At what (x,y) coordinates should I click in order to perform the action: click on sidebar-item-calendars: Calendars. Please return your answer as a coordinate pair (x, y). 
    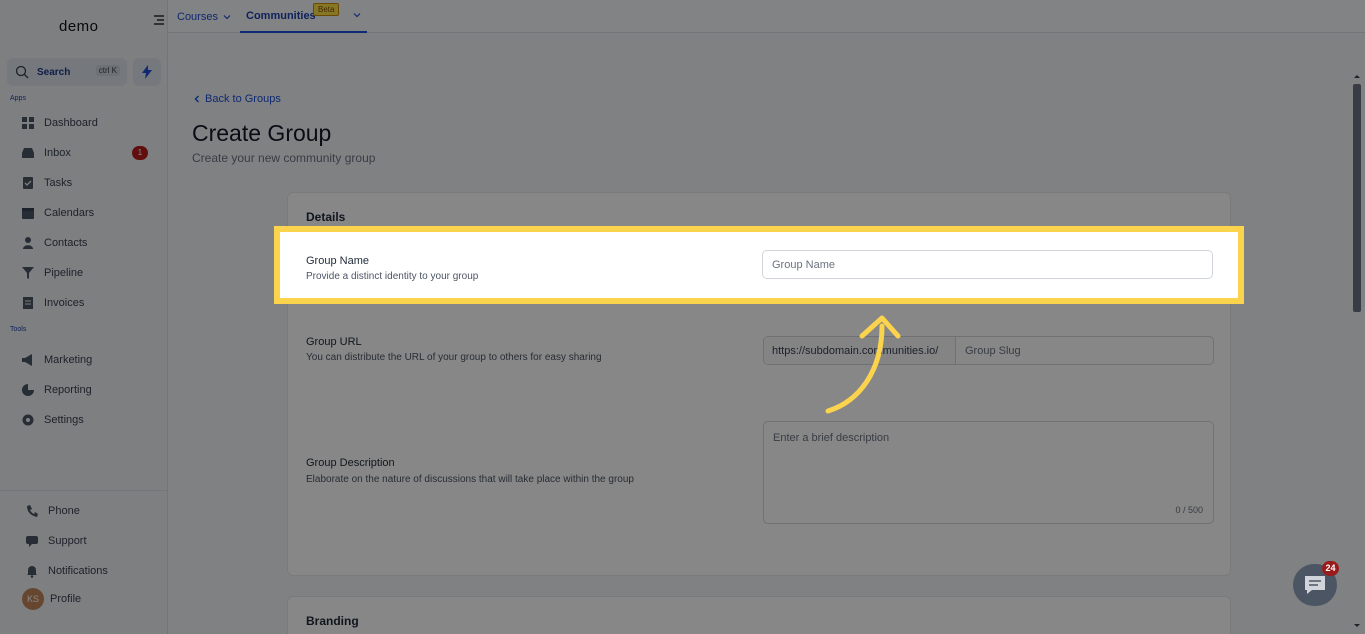
    Looking at the image, I should click on (90, 213).